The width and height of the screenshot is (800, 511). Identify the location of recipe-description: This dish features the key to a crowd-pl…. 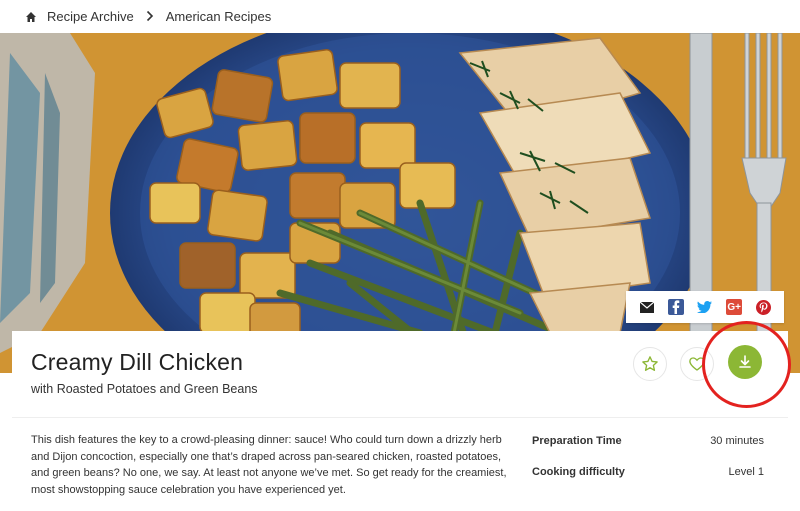
(269, 465).